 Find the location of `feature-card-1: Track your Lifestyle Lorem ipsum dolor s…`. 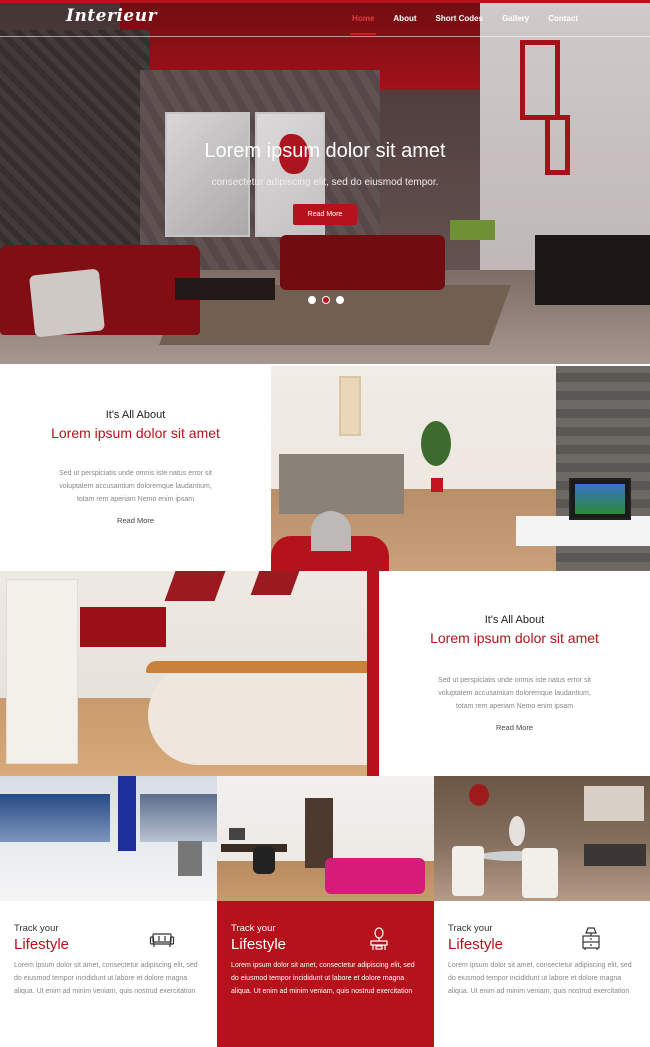

feature-card-1: Track your Lifestyle Lorem ipsum dolor s… is located at coordinates (108, 974).